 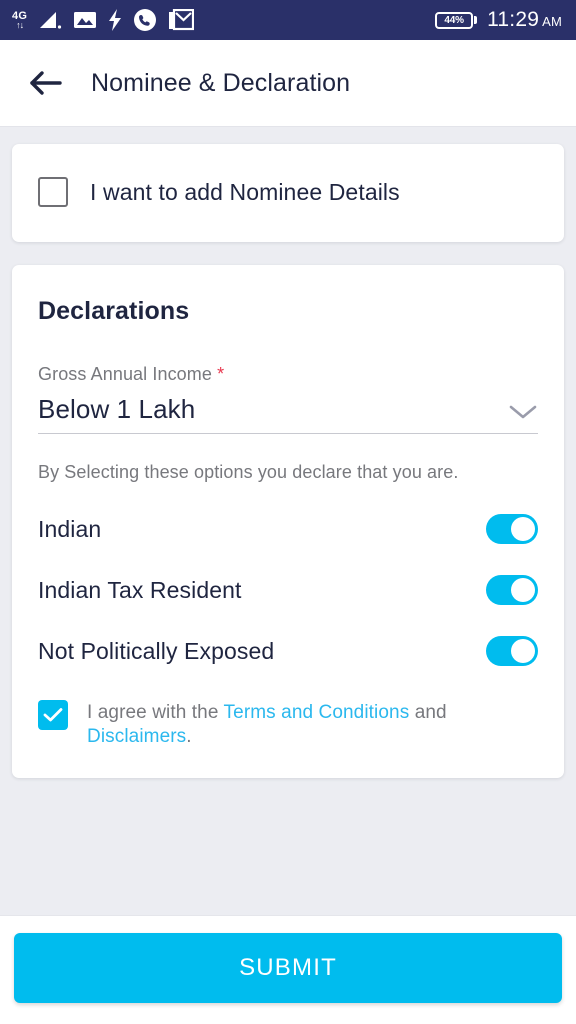 What do you see at coordinates (115, 20) in the screenshot?
I see `flash-icon` at bounding box center [115, 20].